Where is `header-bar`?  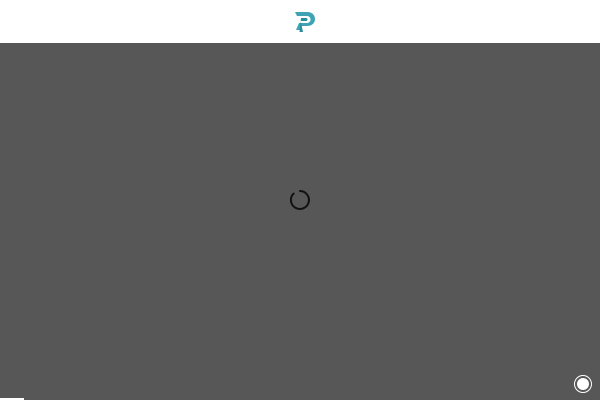 header-bar is located at coordinates (300, 21).